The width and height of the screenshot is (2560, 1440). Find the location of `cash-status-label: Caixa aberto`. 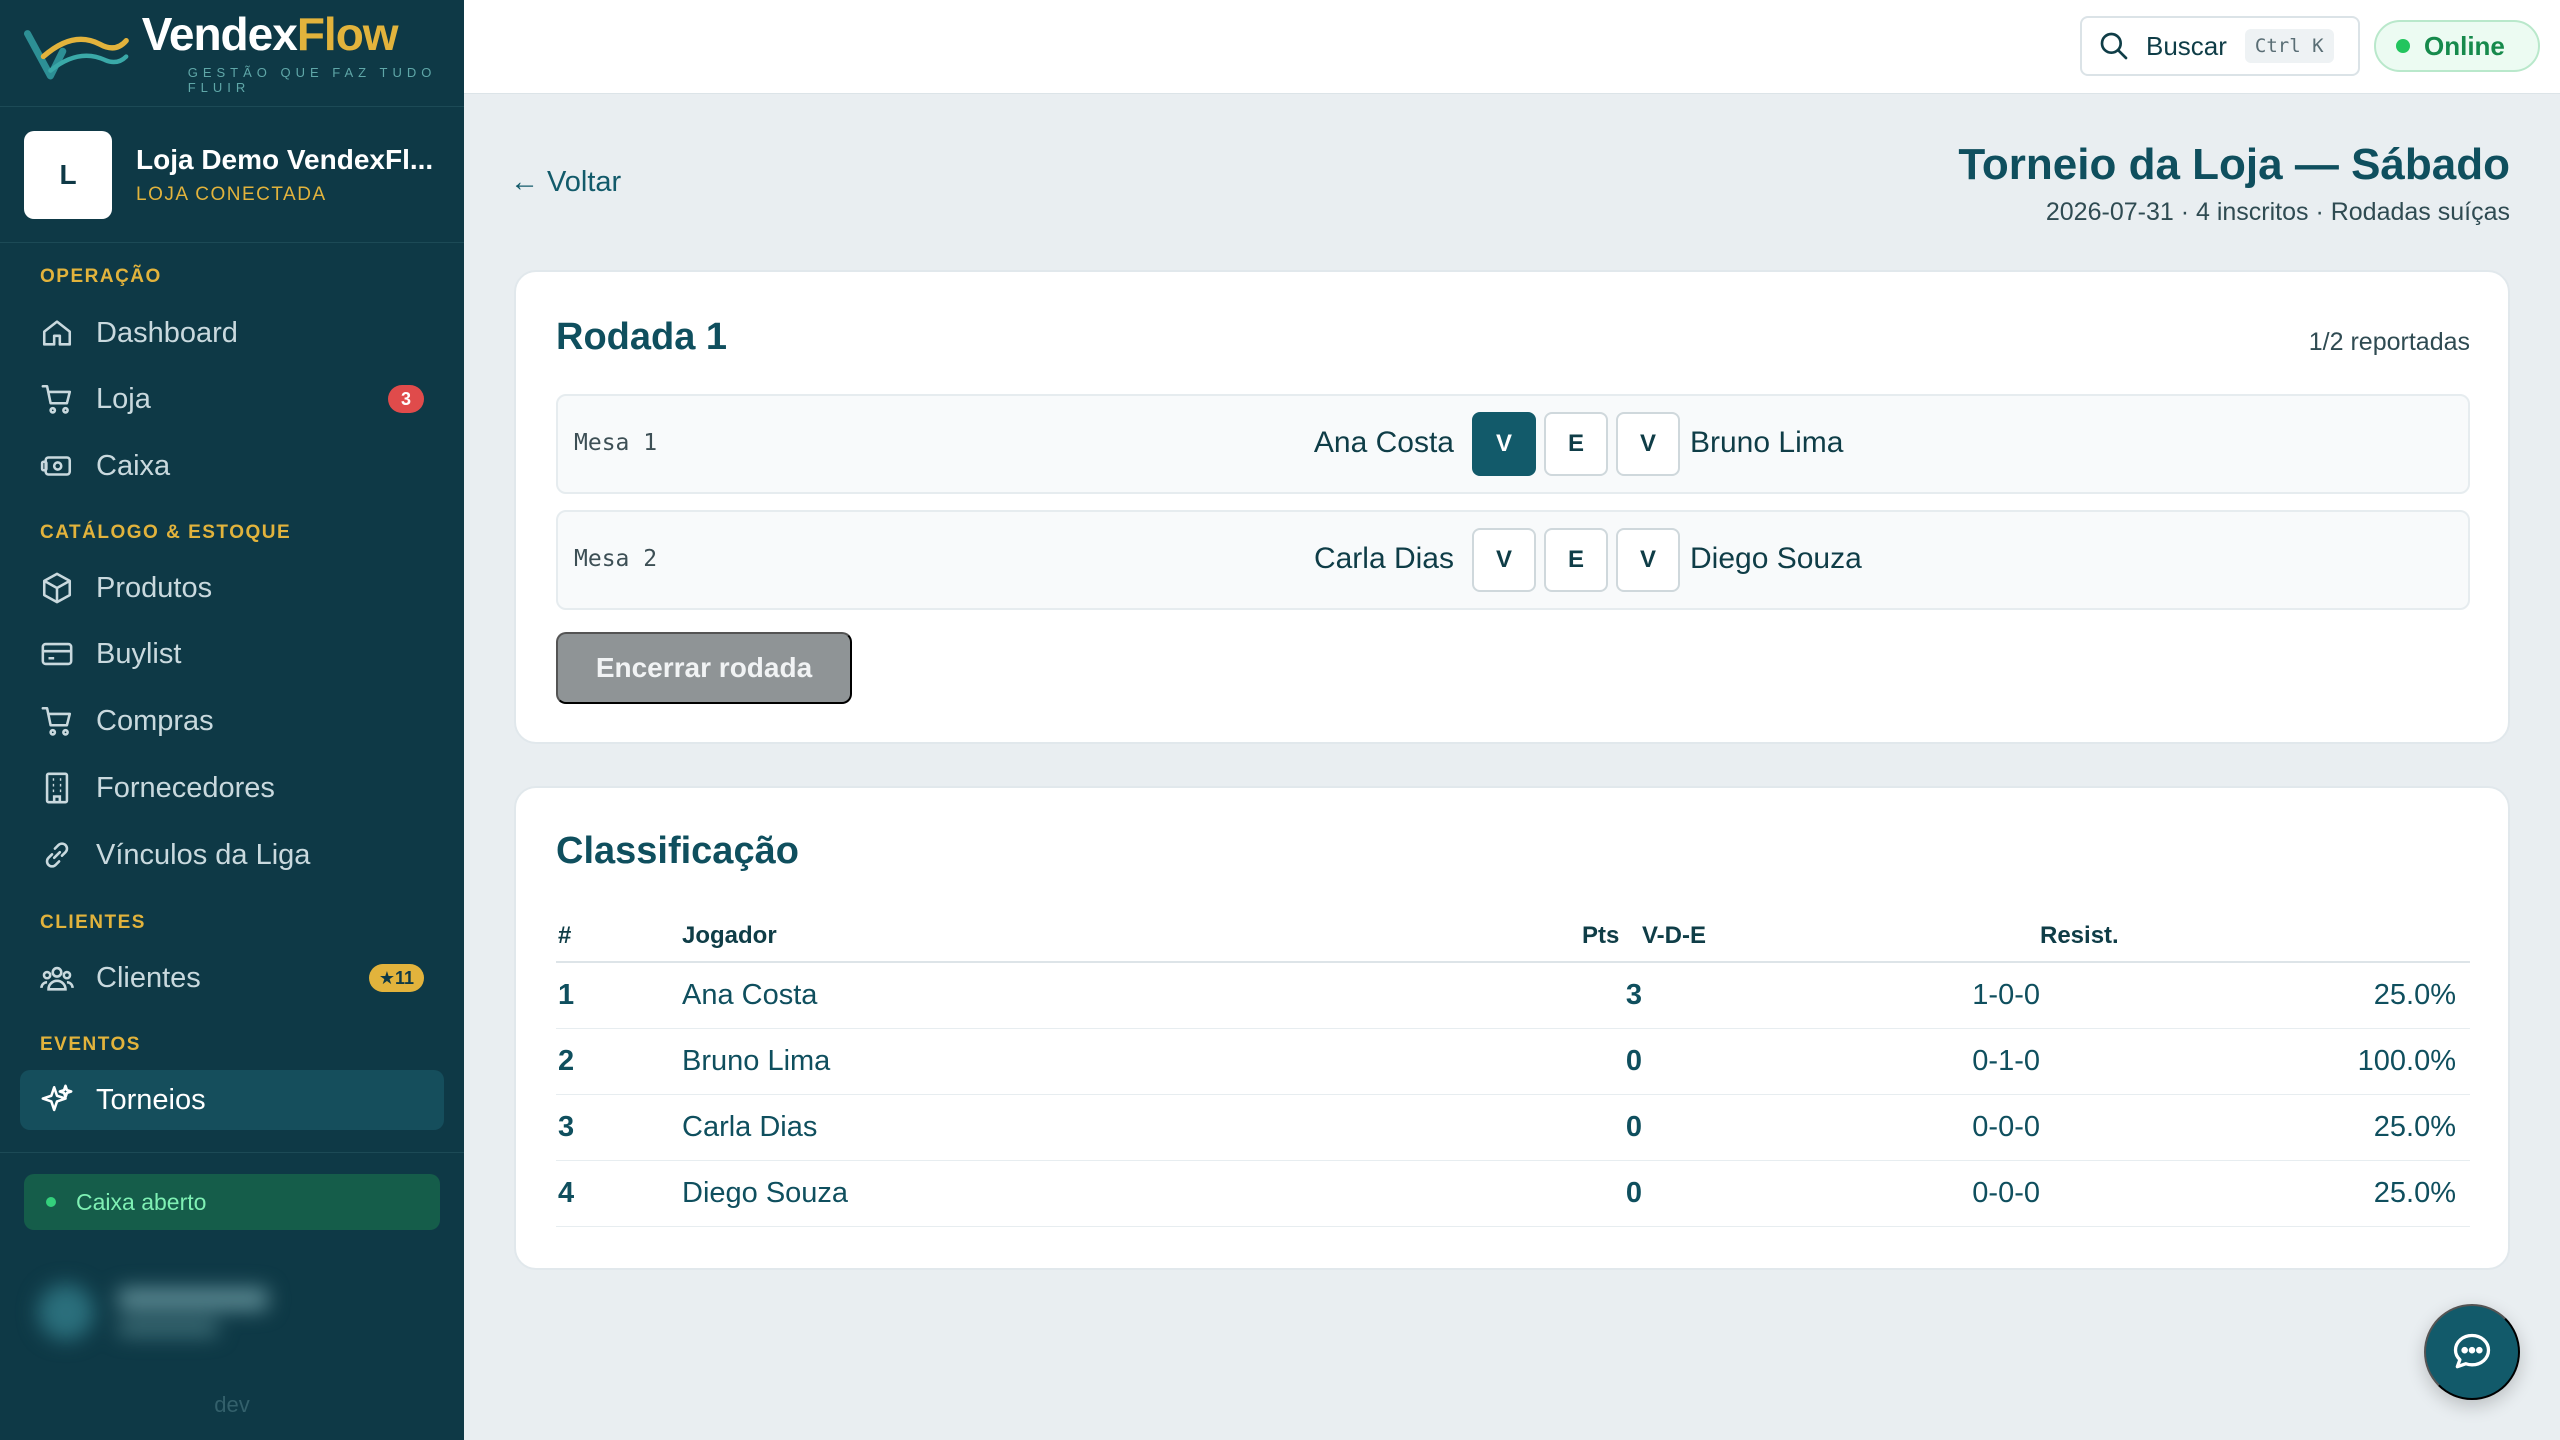

cash-status-label: Caixa aberto is located at coordinates (141, 1201).